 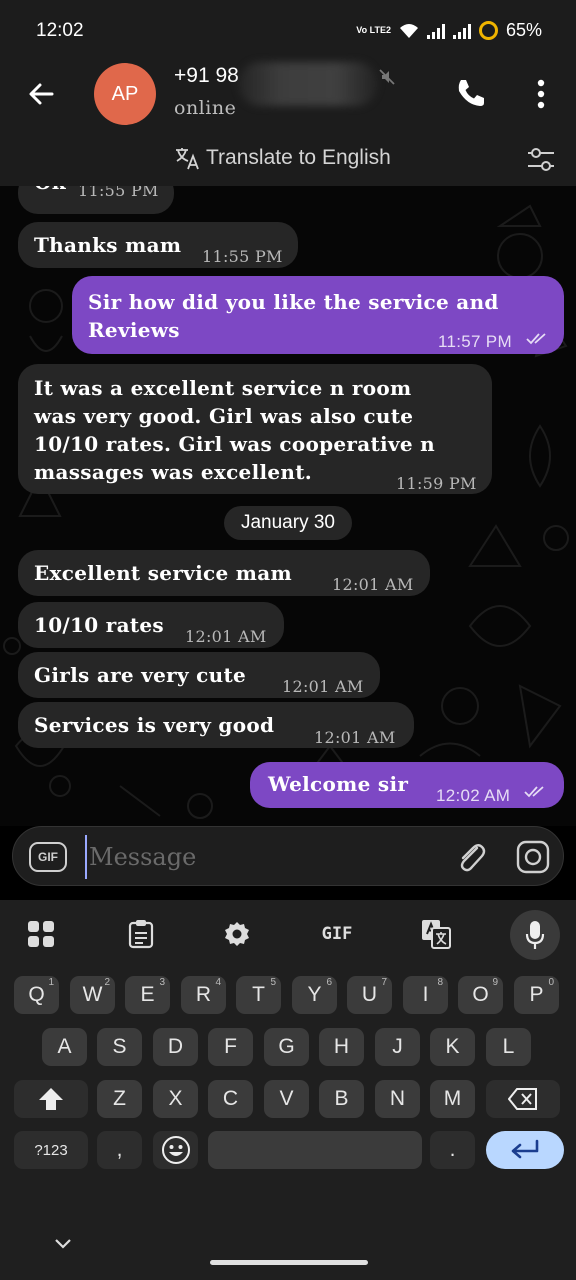 I want to click on key-p: P0, so click(x=536, y=995).